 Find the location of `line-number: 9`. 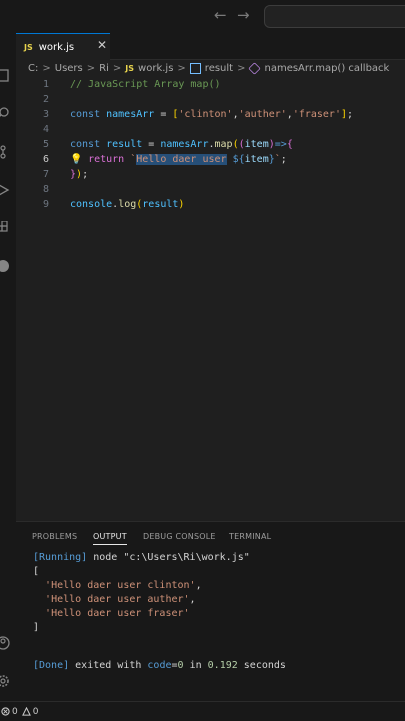

line-number: 9 is located at coordinates (45, 204).